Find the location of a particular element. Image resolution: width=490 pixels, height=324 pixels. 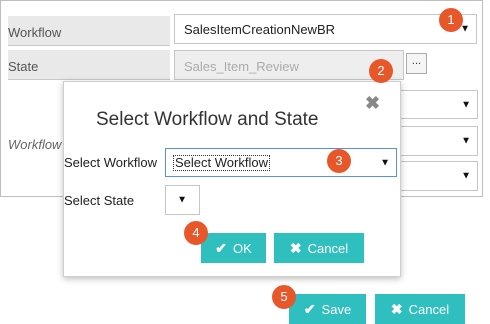

bg-select-3: ▼ is located at coordinates (437, 176).